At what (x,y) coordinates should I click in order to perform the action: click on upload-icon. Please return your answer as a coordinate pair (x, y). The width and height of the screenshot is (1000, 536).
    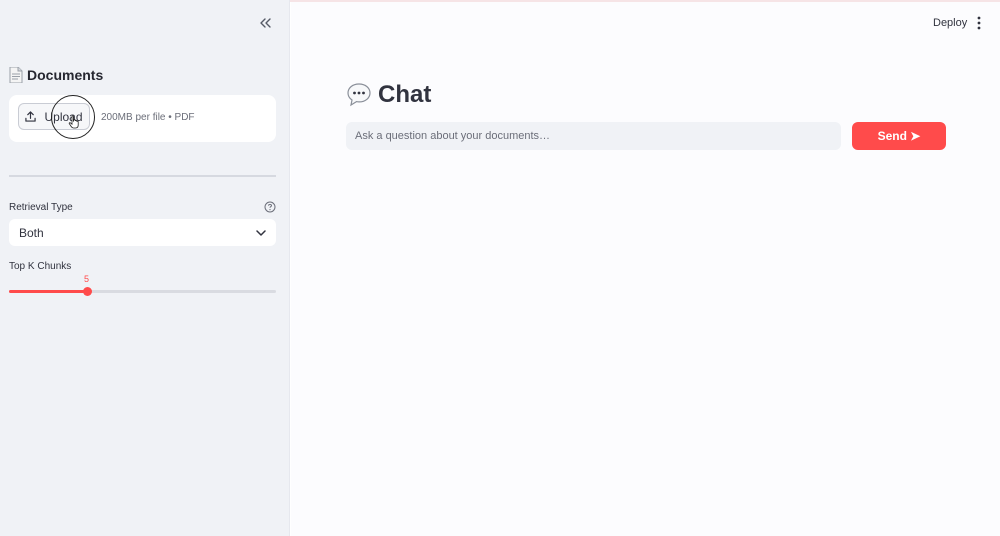
    Looking at the image, I should click on (31, 116).